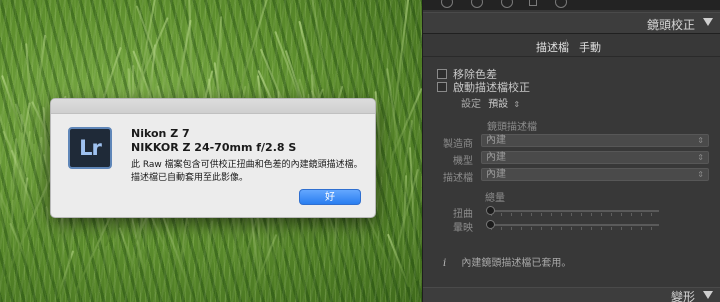 Image resolution: width=720 pixels, height=302 pixels. Describe the element at coordinates (496, 140) in the screenshot. I see `make-value: 內建` at that location.